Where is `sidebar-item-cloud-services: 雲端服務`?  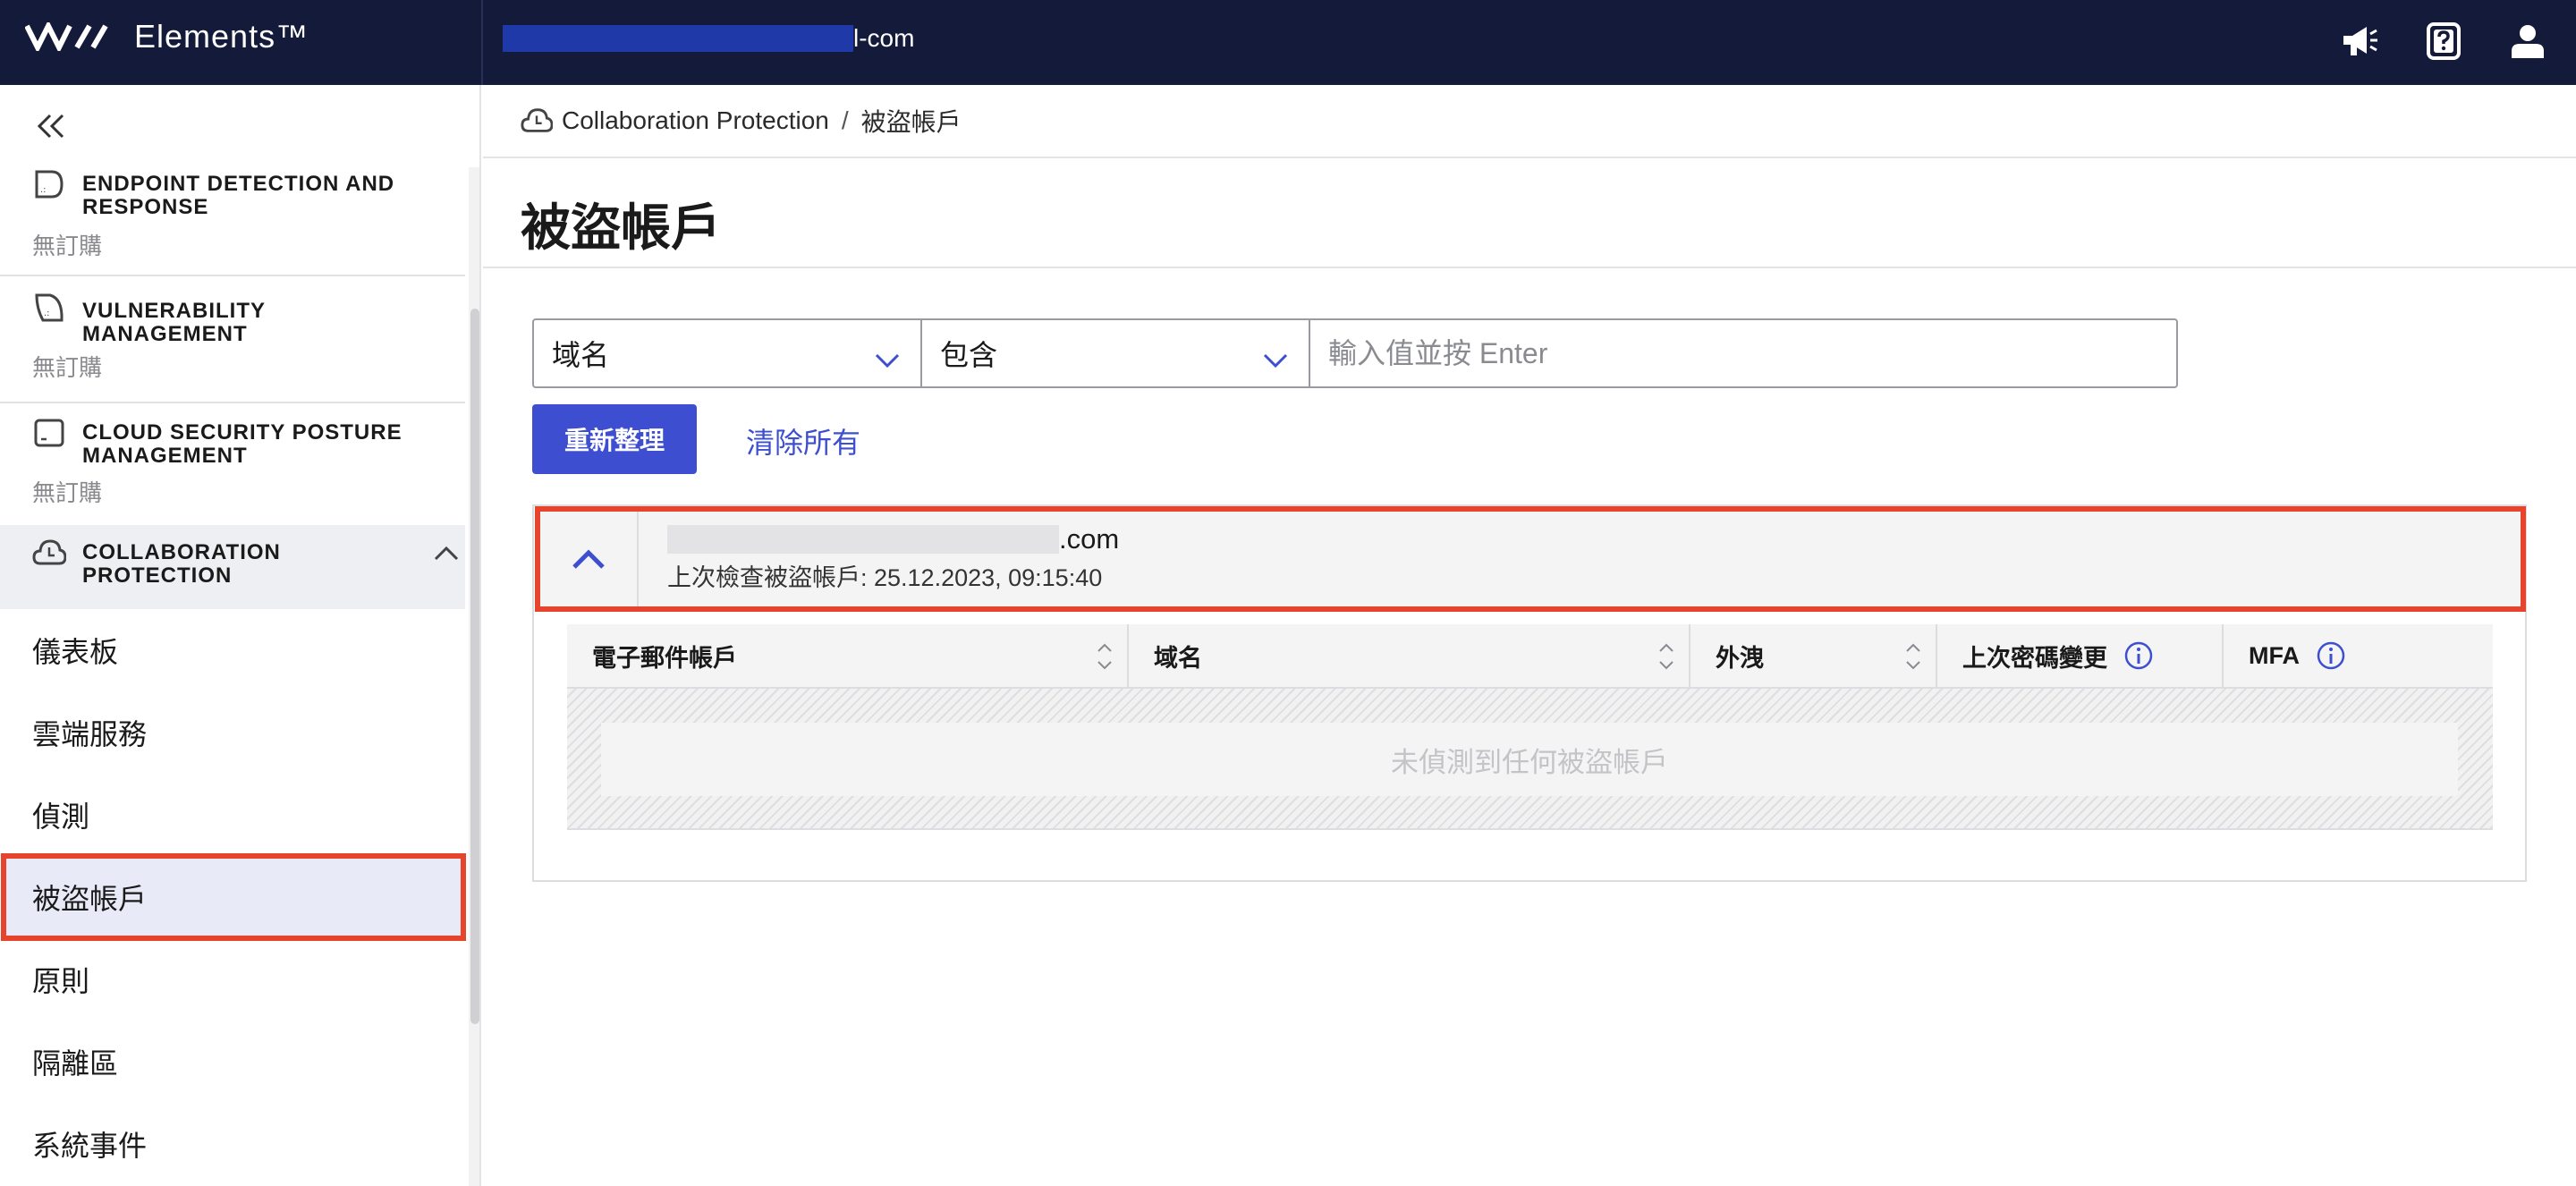 sidebar-item-cloud-services: 雲端服務 is located at coordinates (232, 732).